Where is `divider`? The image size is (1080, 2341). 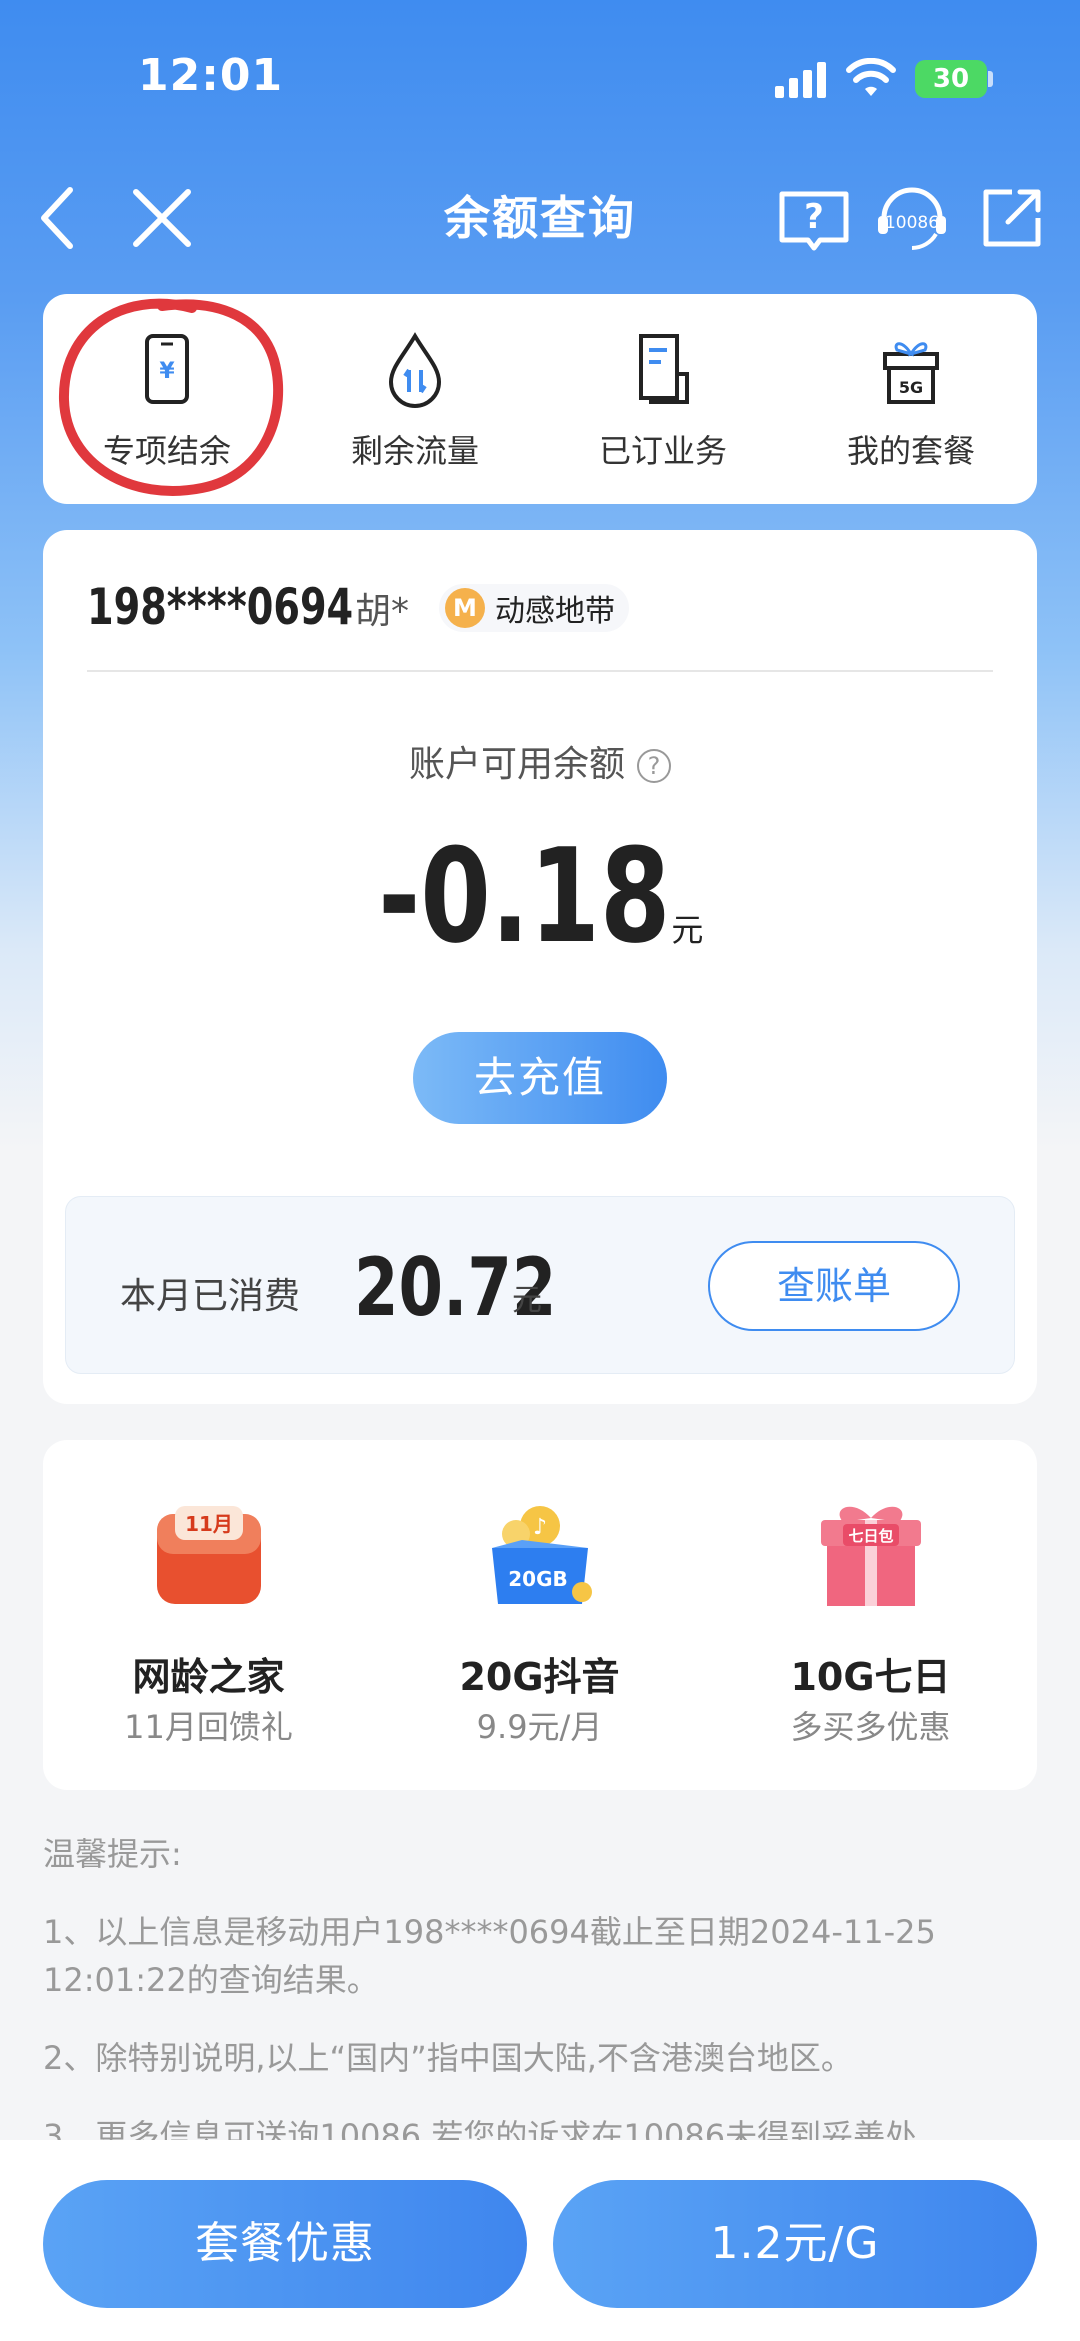
divider is located at coordinates (540, 671).